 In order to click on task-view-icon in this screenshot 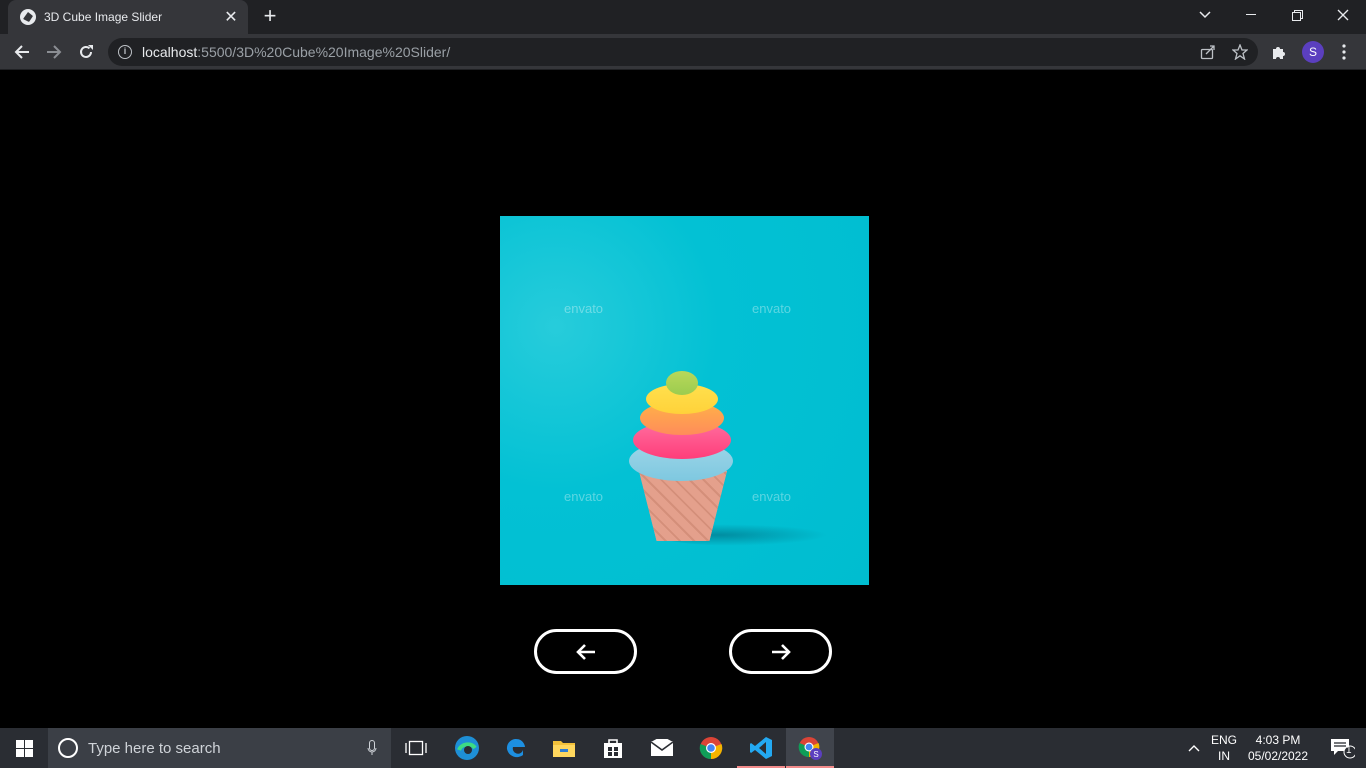, I will do `click(416, 748)`.